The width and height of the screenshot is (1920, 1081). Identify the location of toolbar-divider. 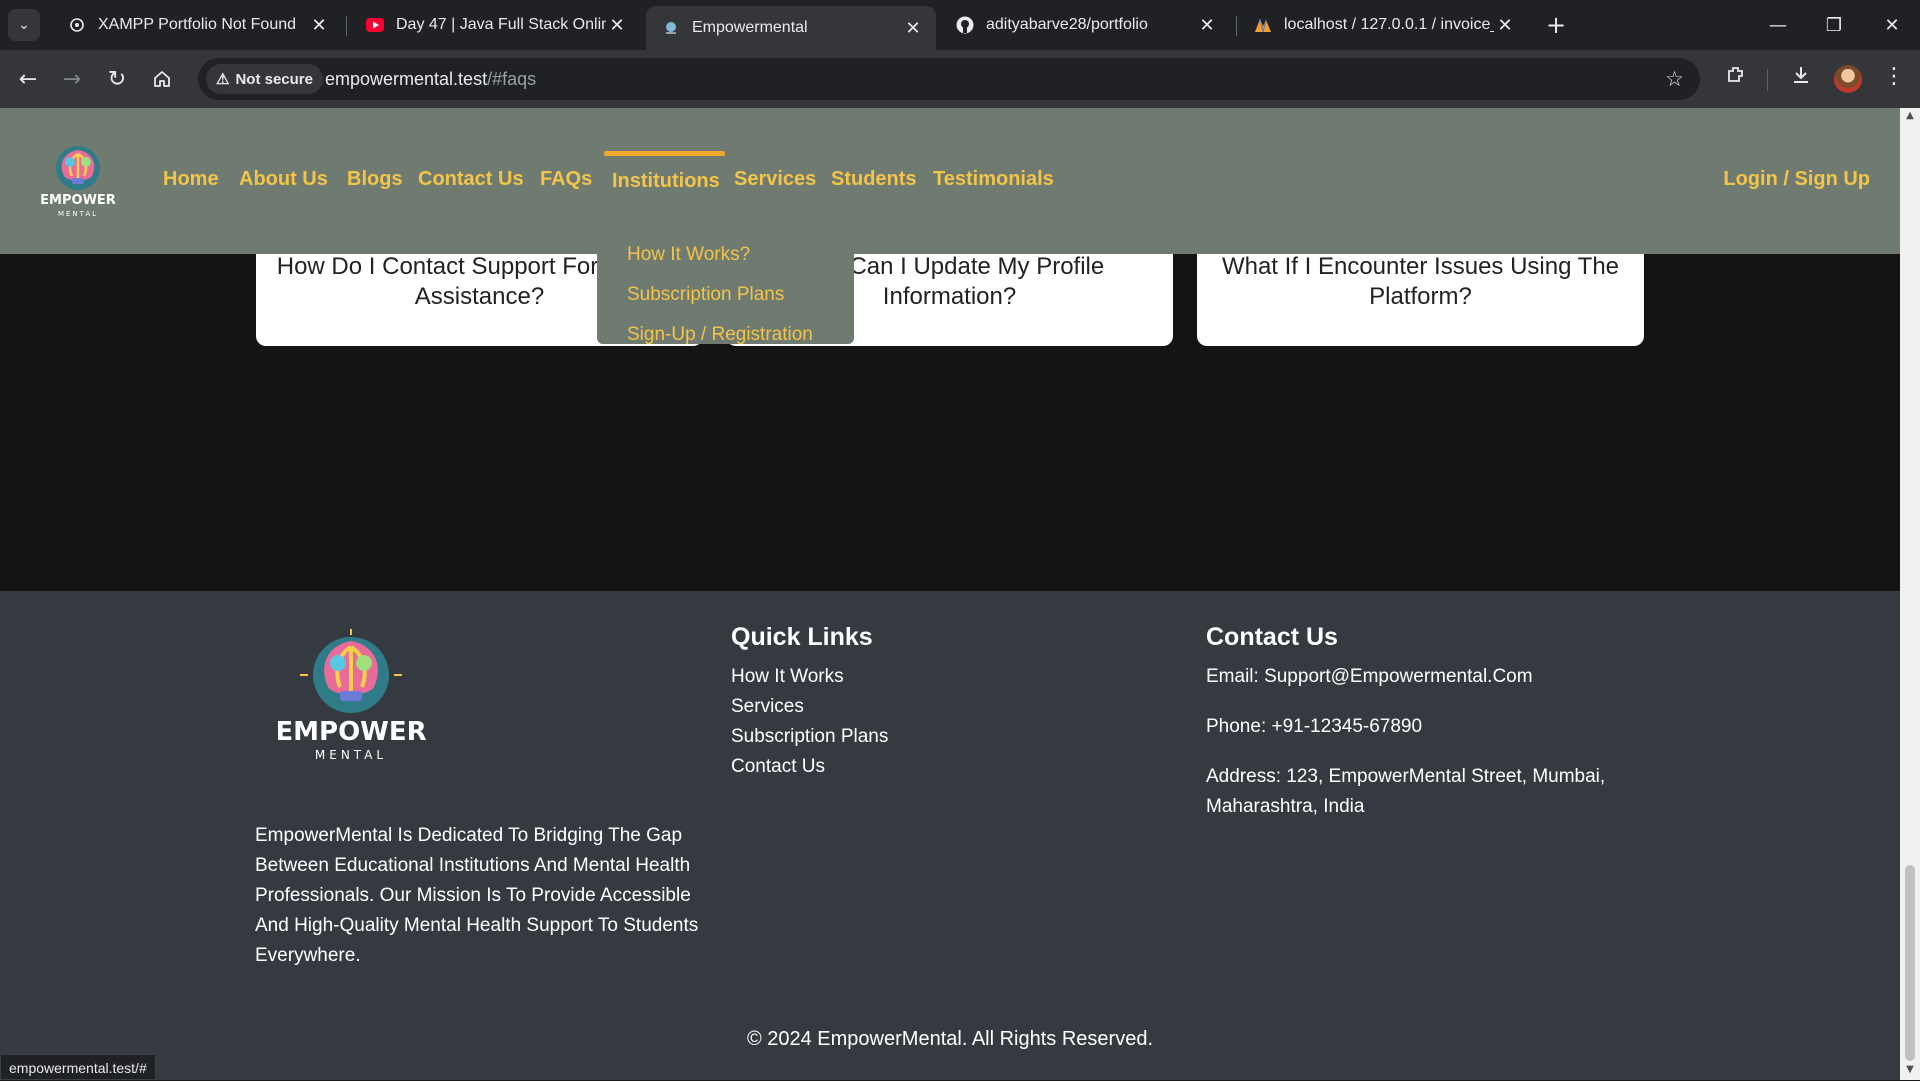
(1767, 80).